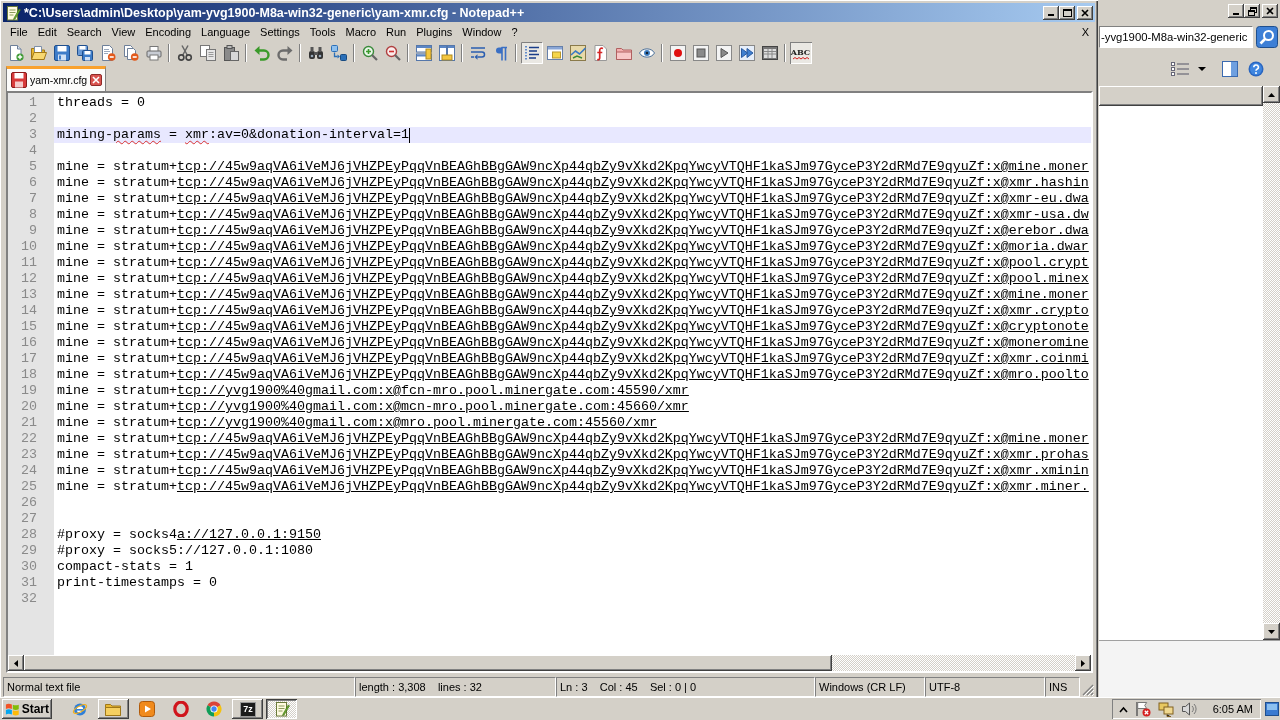  I want to click on menu-item: Macro, so click(361, 32).